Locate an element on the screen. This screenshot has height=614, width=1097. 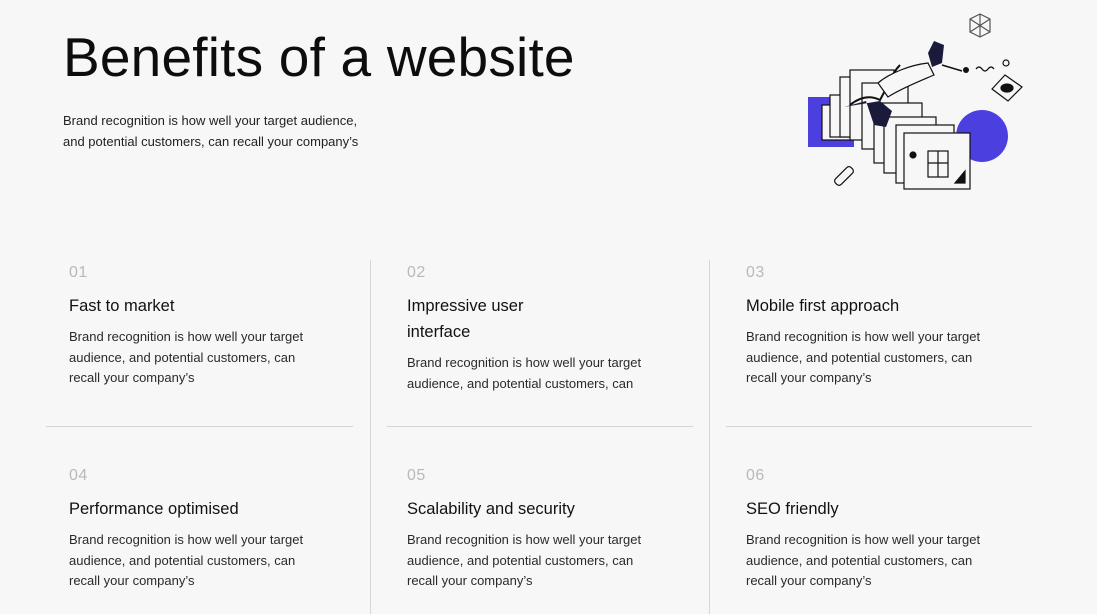
floating-shape is located at coordinates (1007, 88).